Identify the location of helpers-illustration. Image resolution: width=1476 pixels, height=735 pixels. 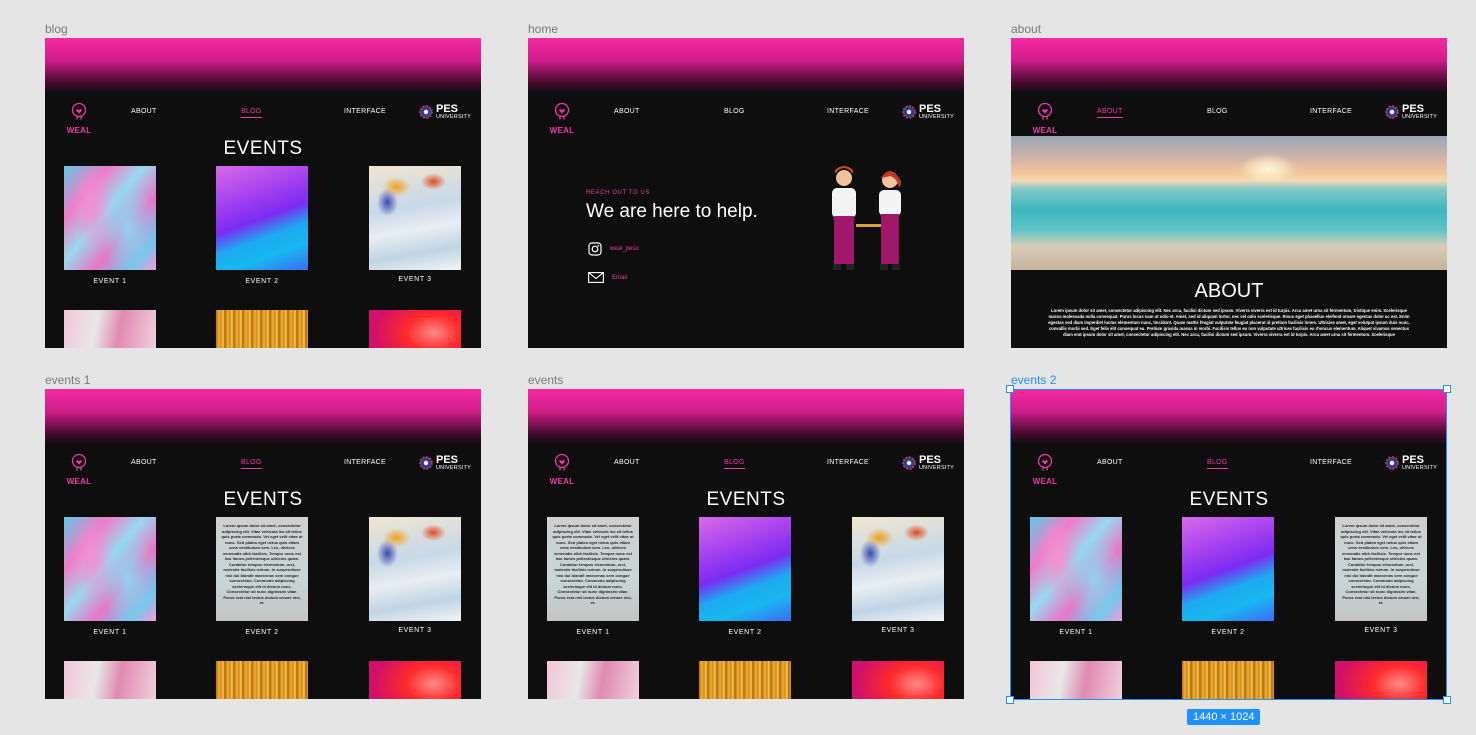
(866, 218).